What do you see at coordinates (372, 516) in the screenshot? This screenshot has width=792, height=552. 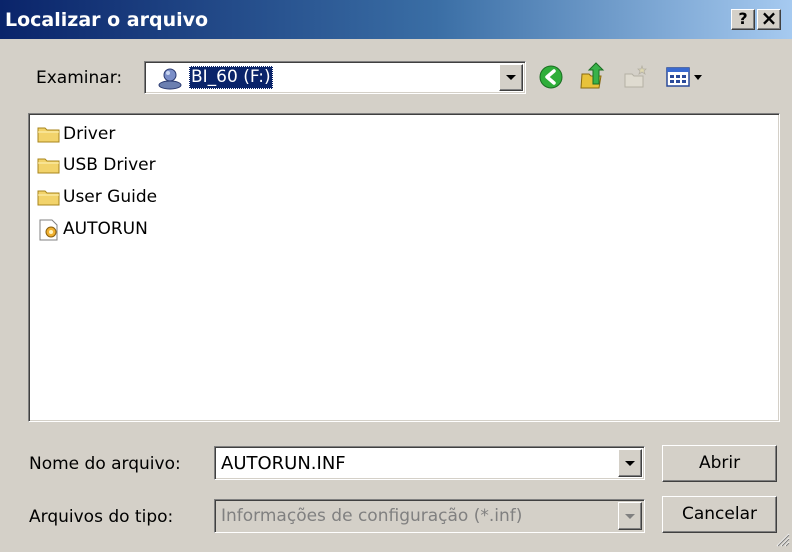 I see `filetype-value: Informações de configuração (*.inf)` at bounding box center [372, 516].